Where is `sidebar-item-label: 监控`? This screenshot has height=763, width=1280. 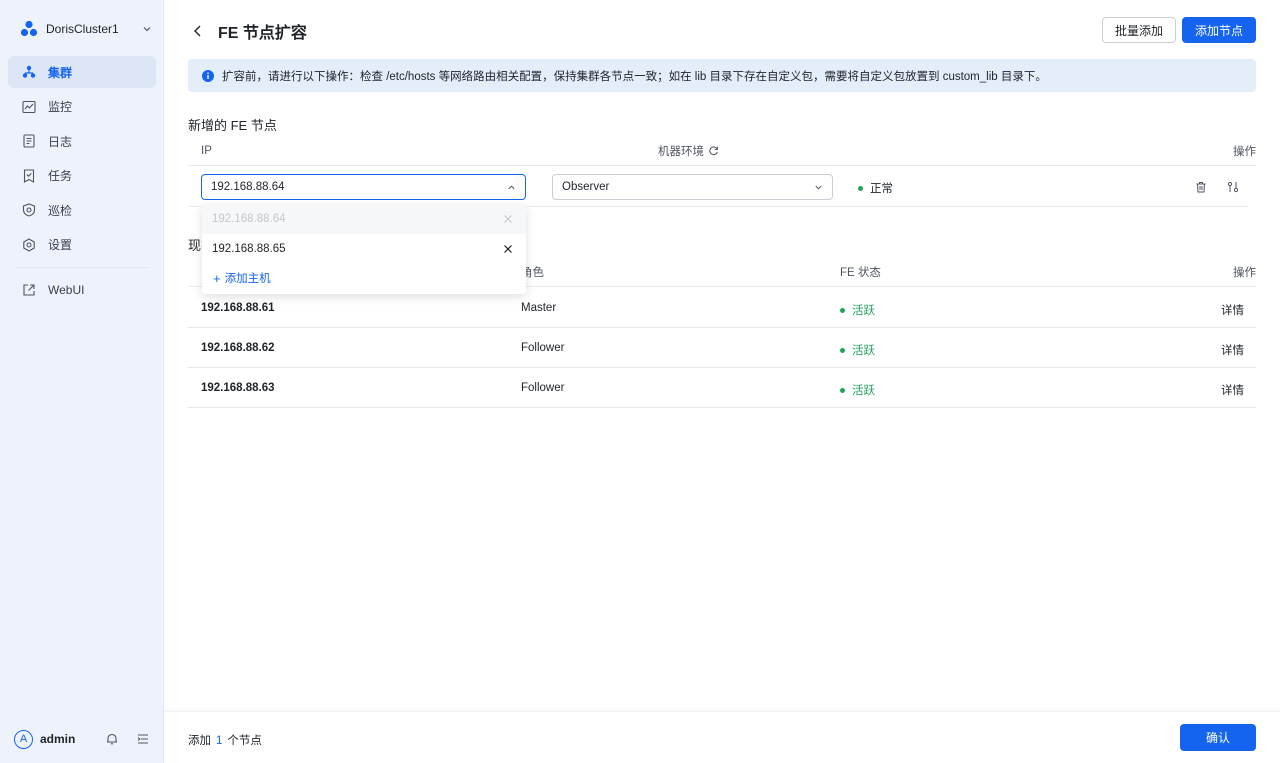 sidebar-item-label: 监控 is located at coordinates (60, 107).